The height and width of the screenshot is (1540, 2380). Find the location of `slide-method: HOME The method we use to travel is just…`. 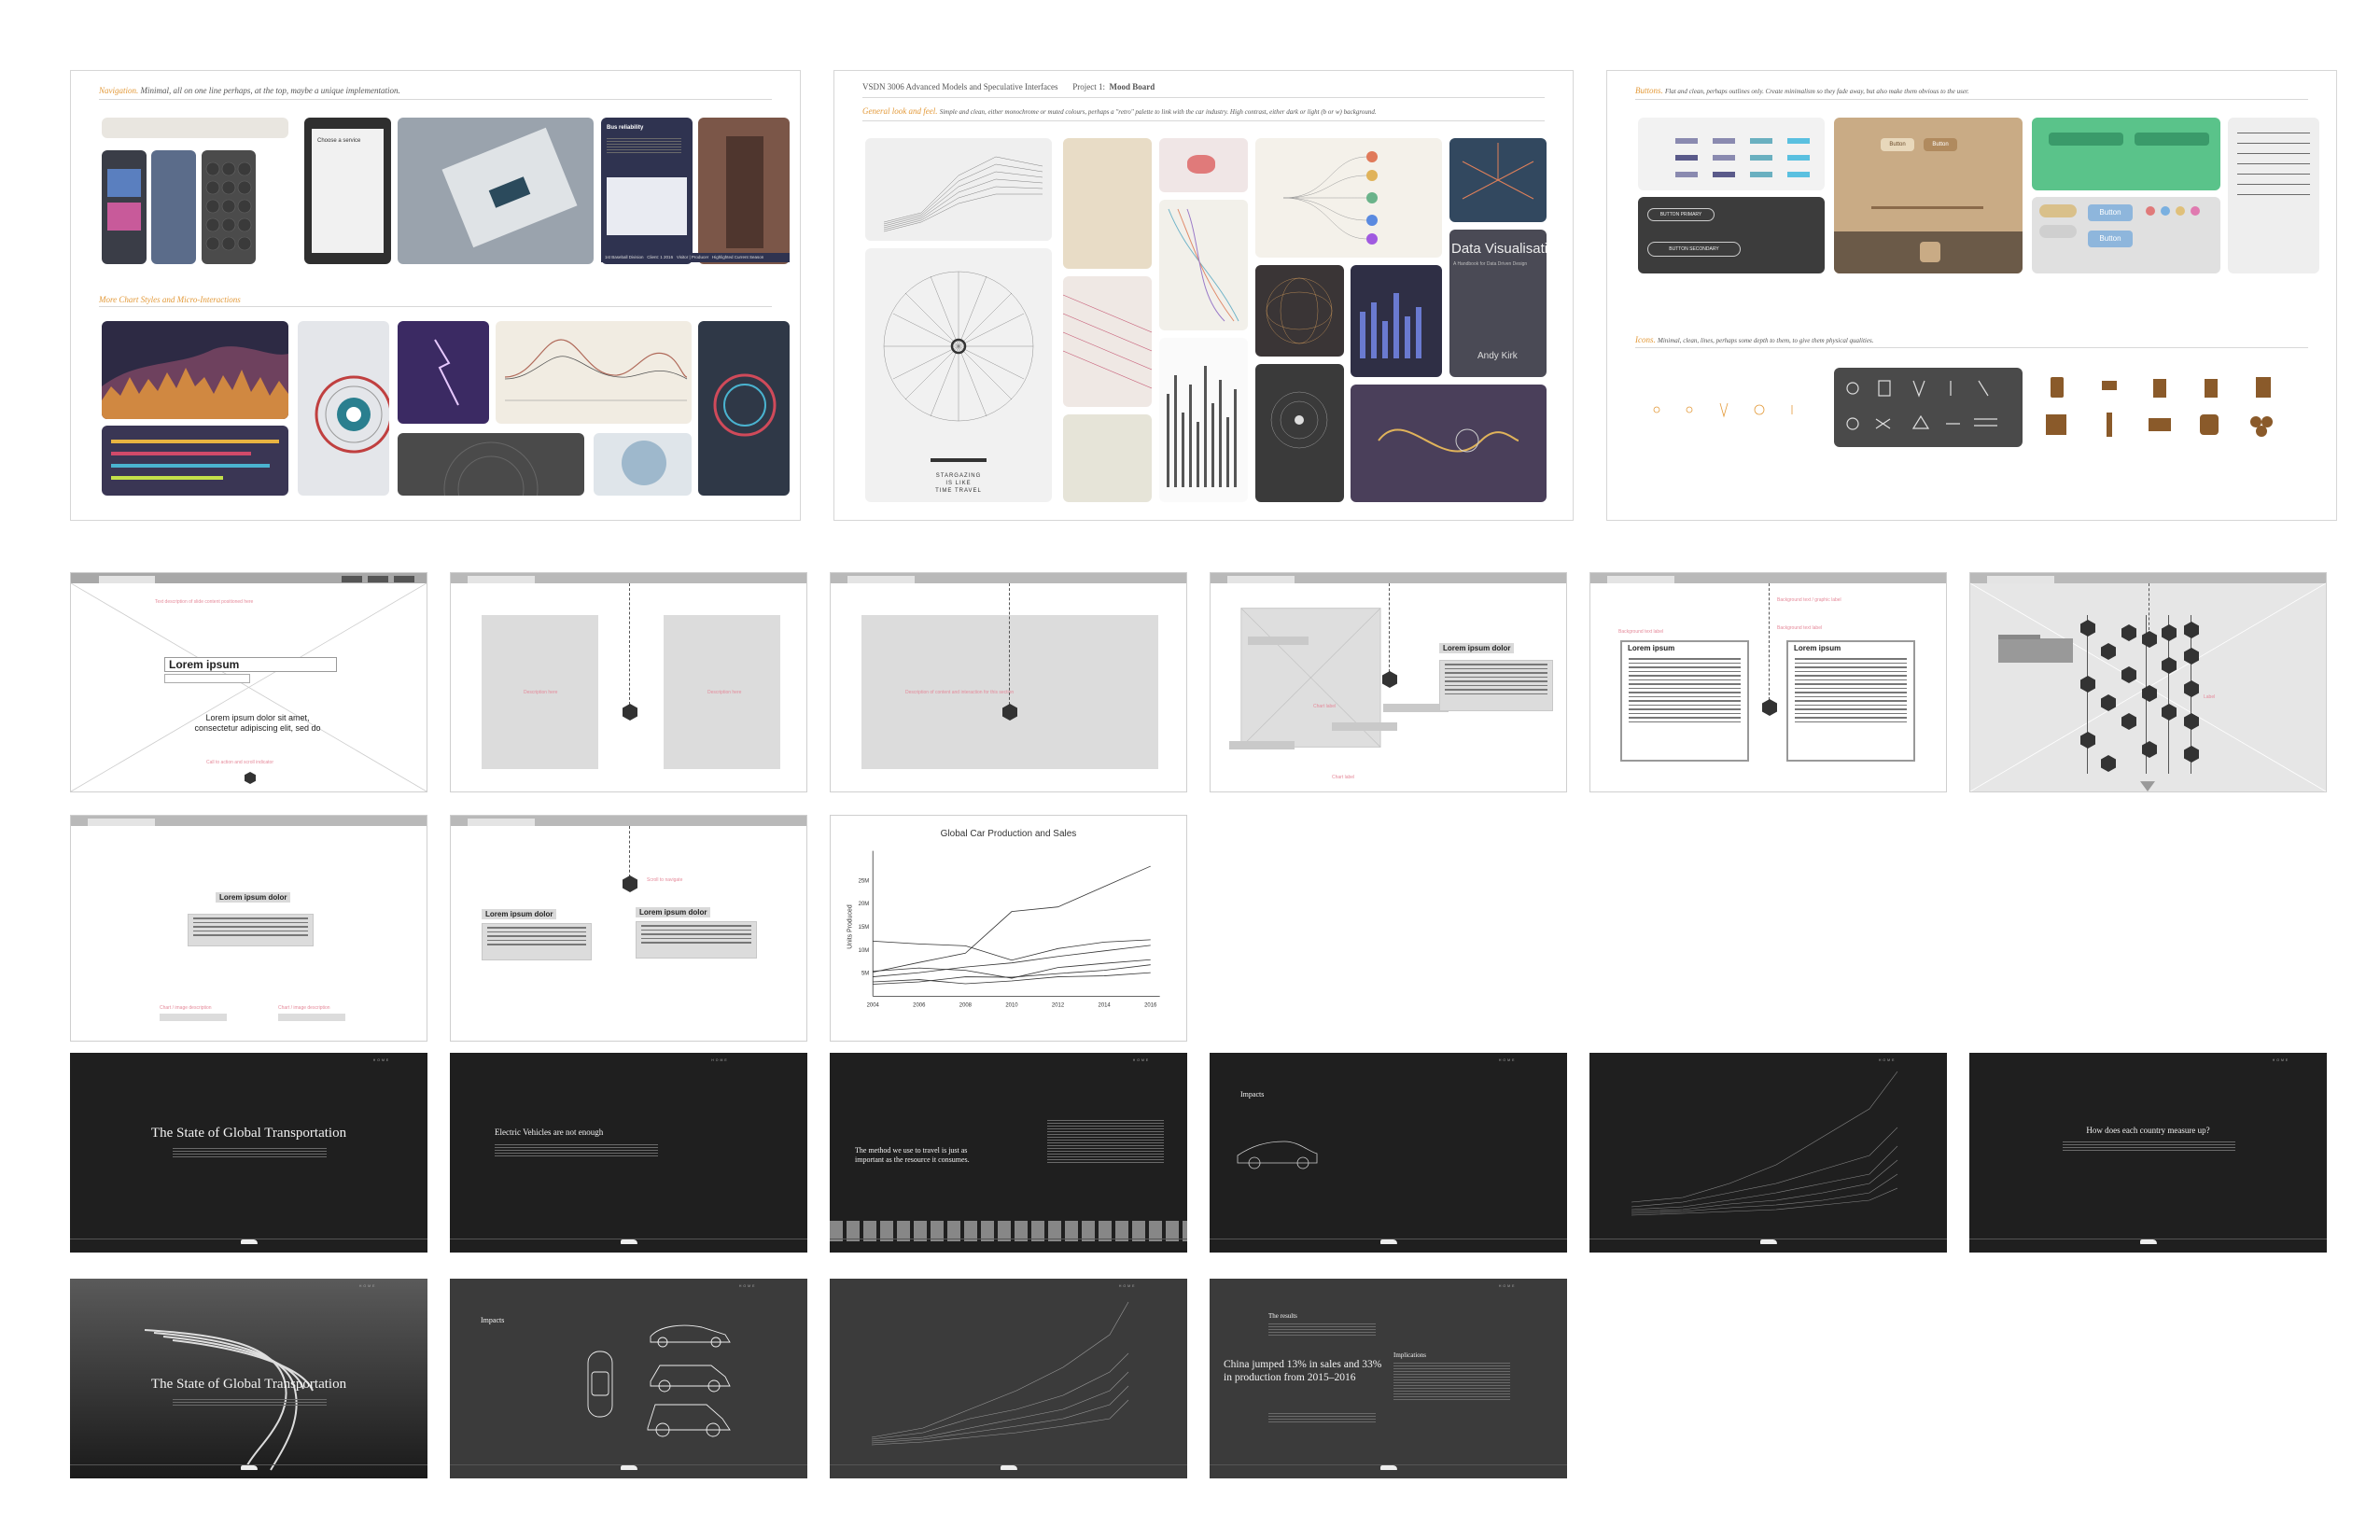

slide-method: HOME The method we use to travel is just… is located at coordinates (1008, 1153).